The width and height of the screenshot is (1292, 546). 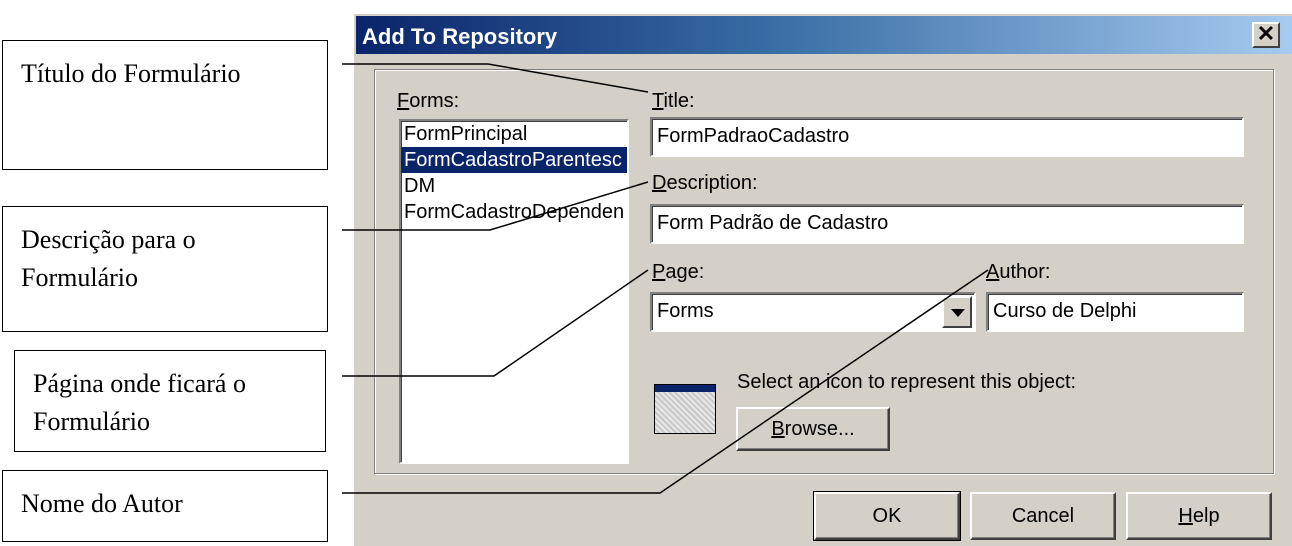 What do you see at coordinates (957, 312) in the screenshot?
I see `chevron-down-icon` at bounding box center [957, 312].